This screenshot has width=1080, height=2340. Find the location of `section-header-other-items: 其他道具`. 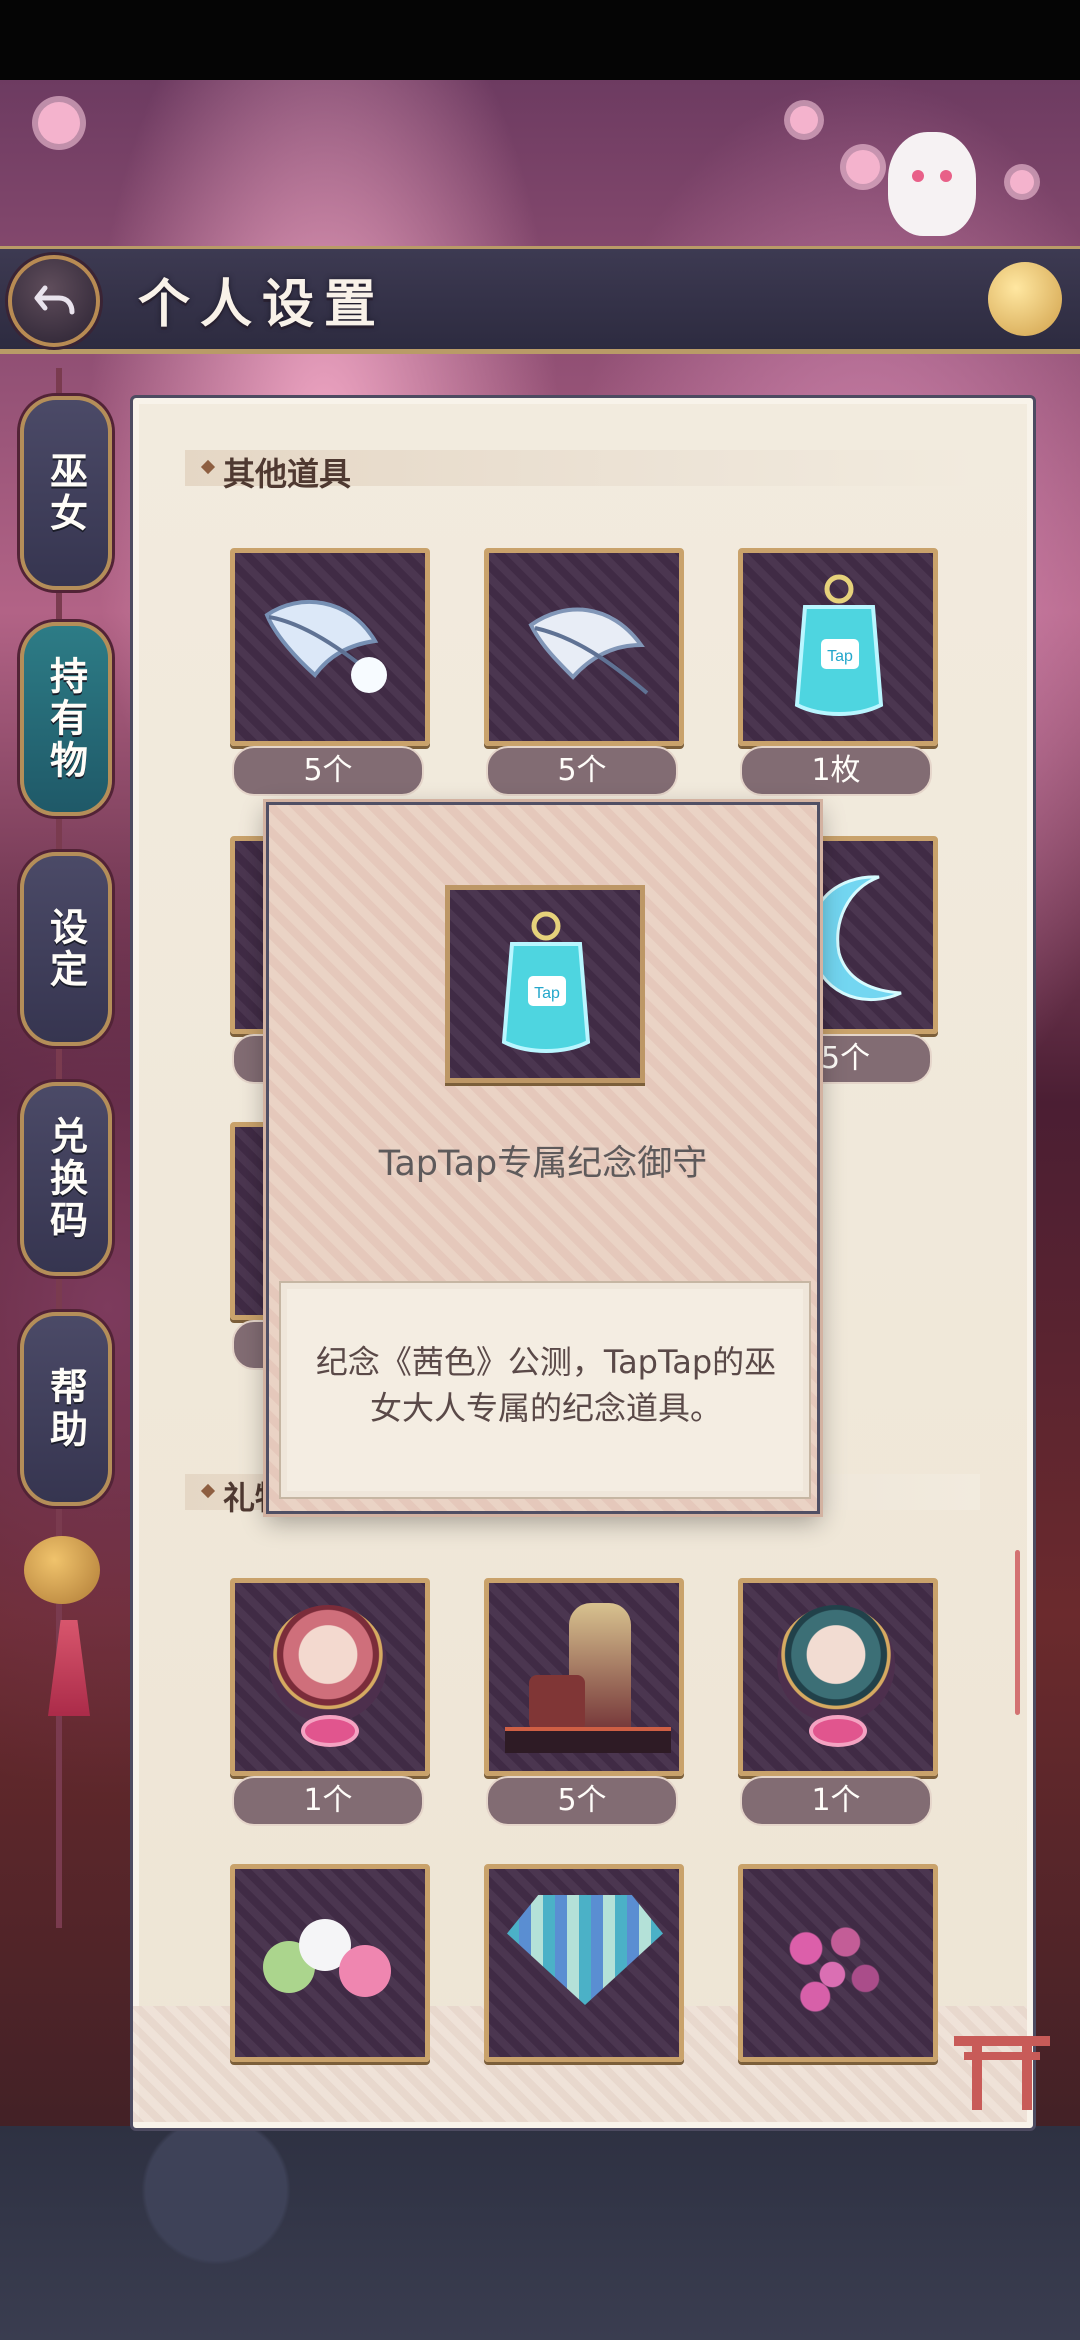

section-header-other-items: 其他道具 is located at coordinates (582, 471).